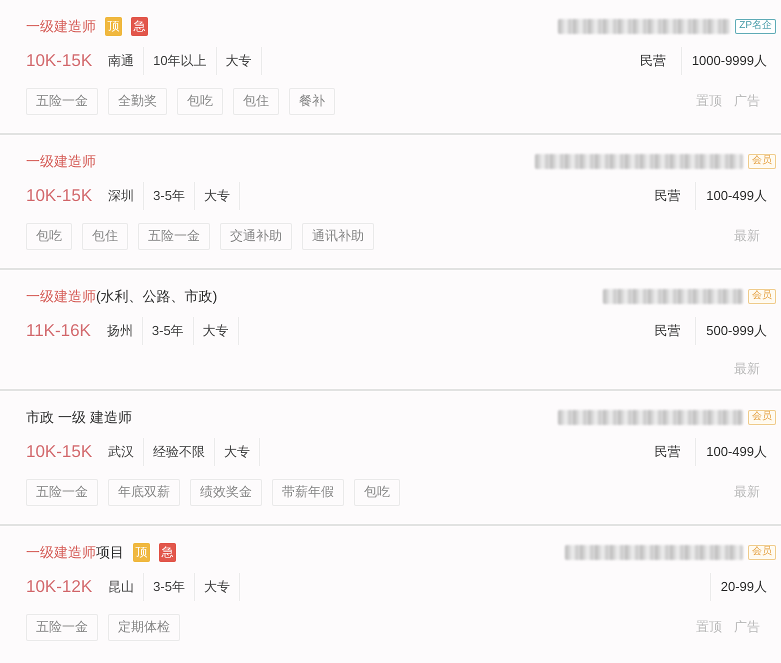  I want to click on benefit-tag: 全勤奖, so click(137, 101).